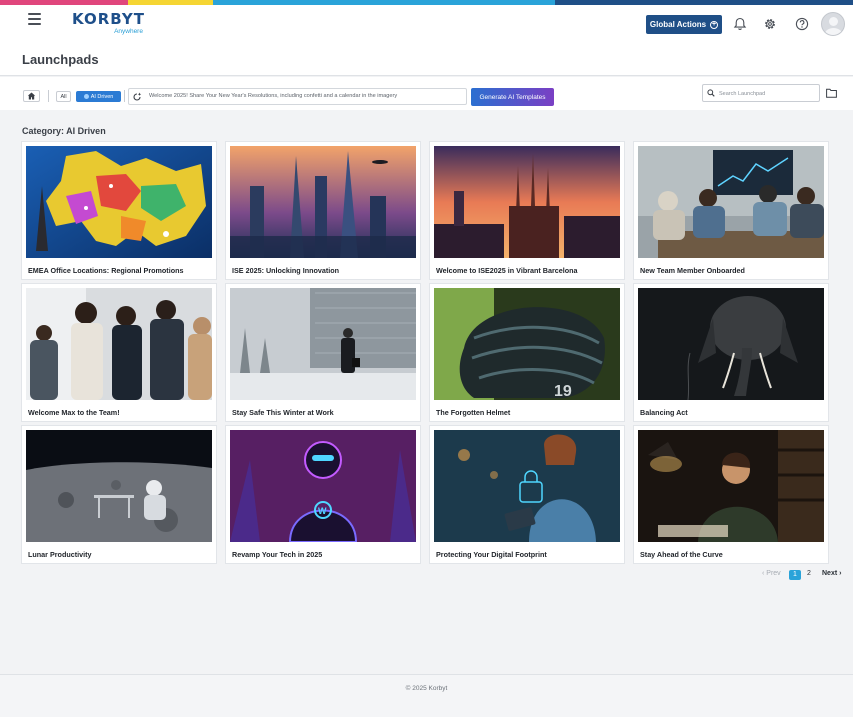 Image resolution: width=853 pixels, height=717 pixels. What do you see at coordinates (426, 695) in the screenshot?
I see `page-footer: © 2025 Korbyt` at bounding box center [426, 695].